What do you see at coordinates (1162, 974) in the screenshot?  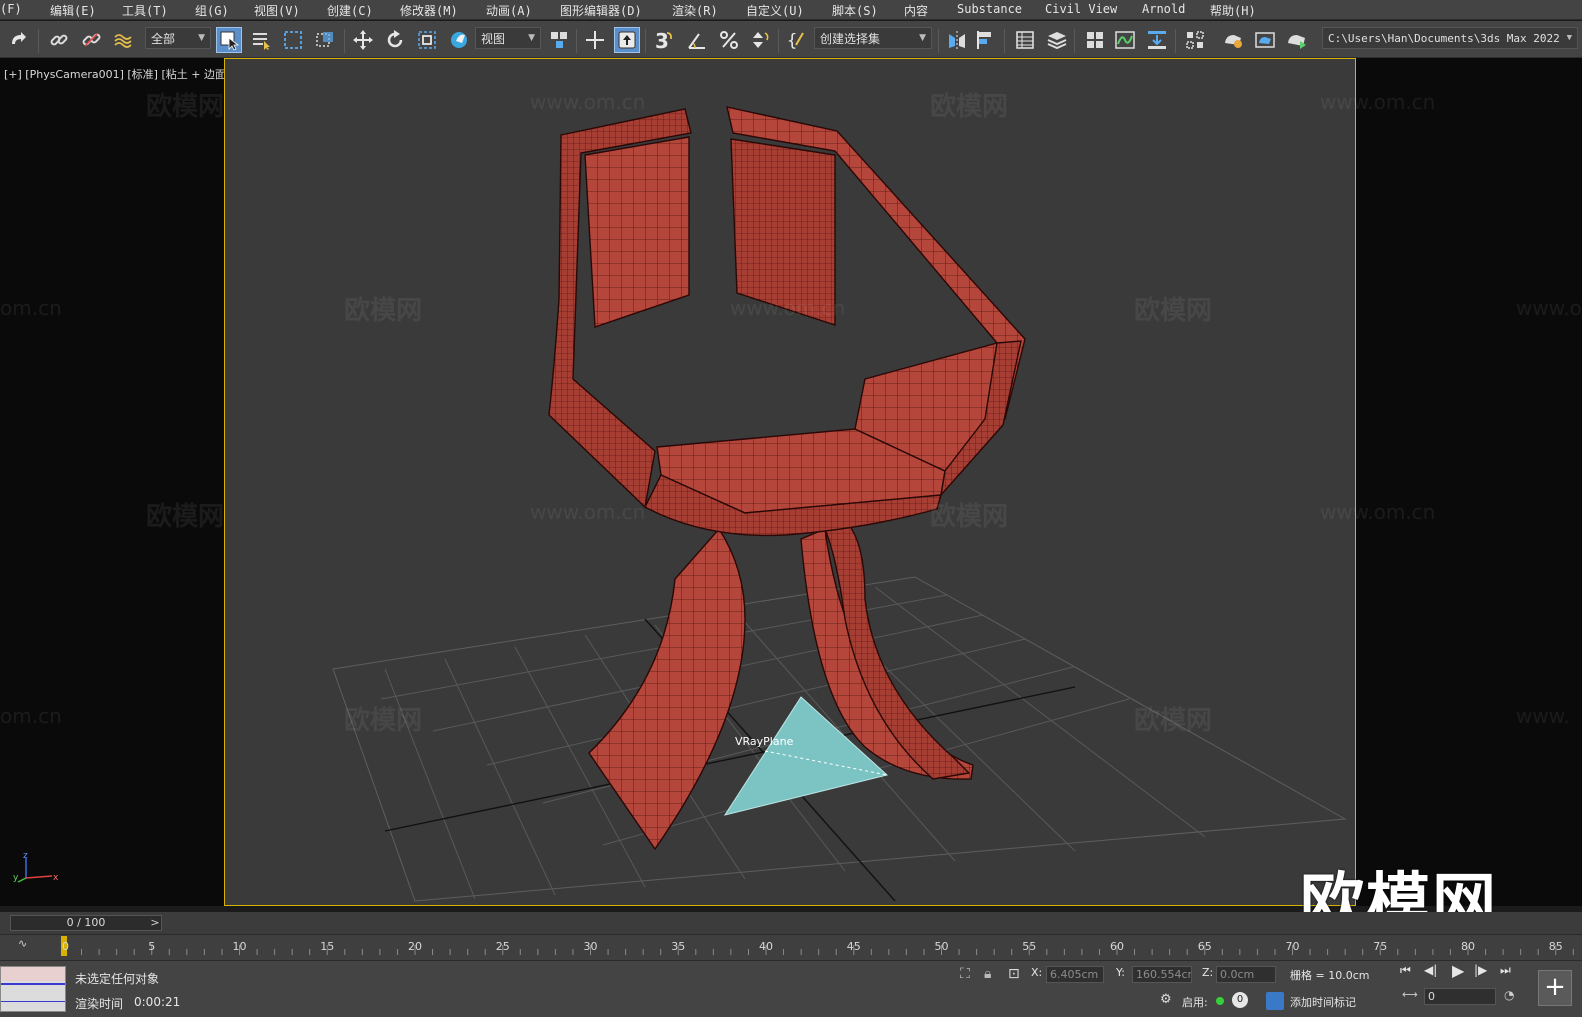 I see `y-coordinate-field: 160.554cm` at bounding box center [1162, 974].